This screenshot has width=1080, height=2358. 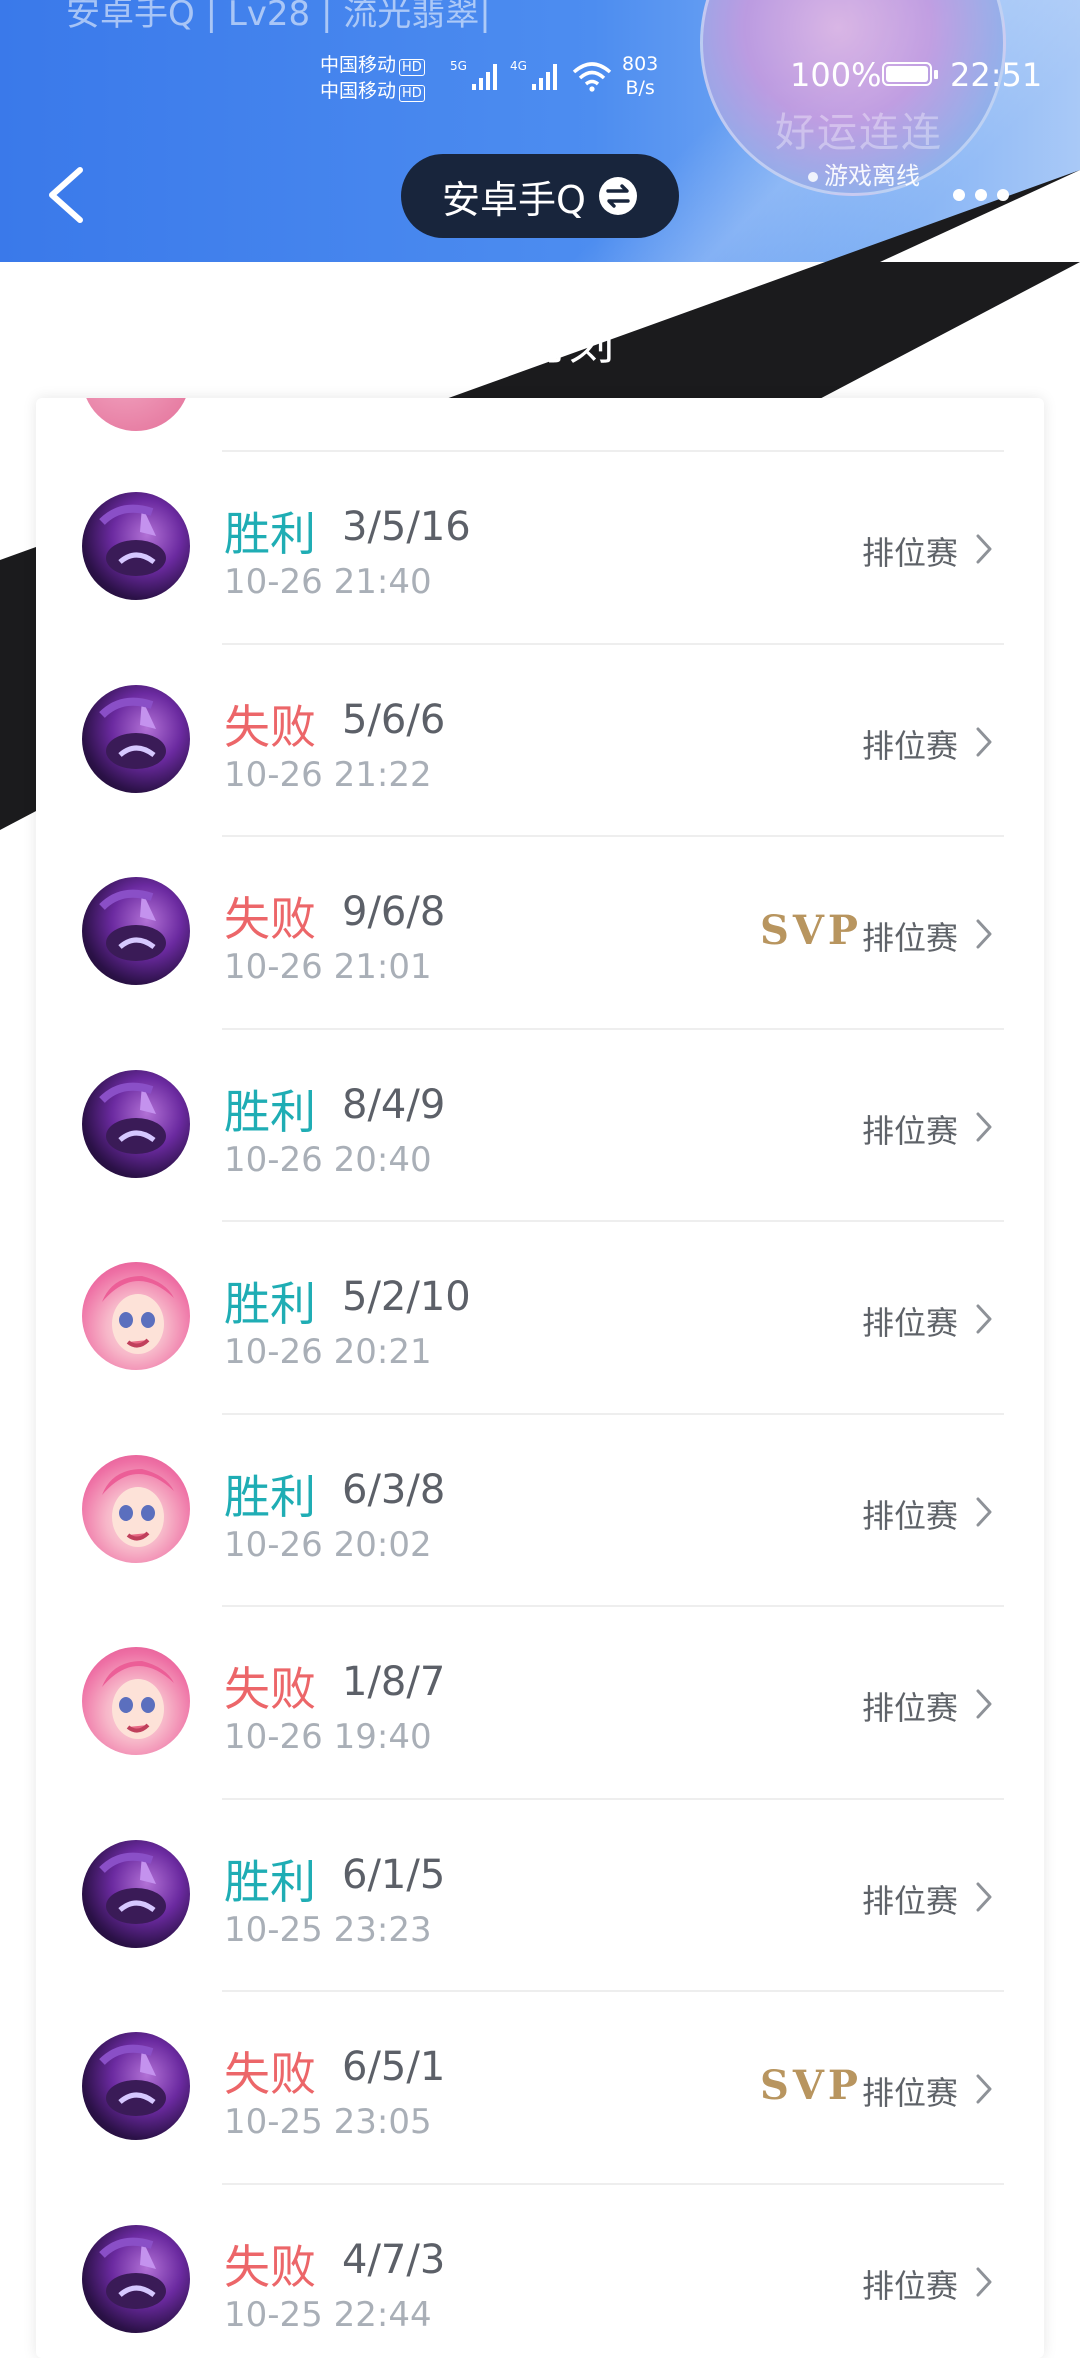 I want to click on match-row: 失败4/7/310-25 22:44排位赛, so click(x=540, y=2270).